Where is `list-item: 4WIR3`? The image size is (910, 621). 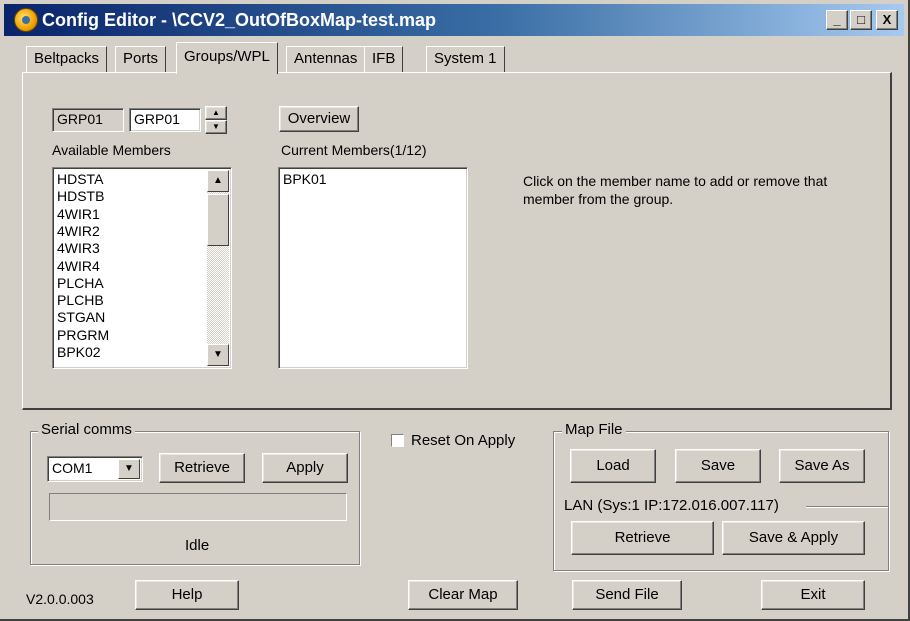
list-item: 4WIR3 is located at coordinates (78, 248).